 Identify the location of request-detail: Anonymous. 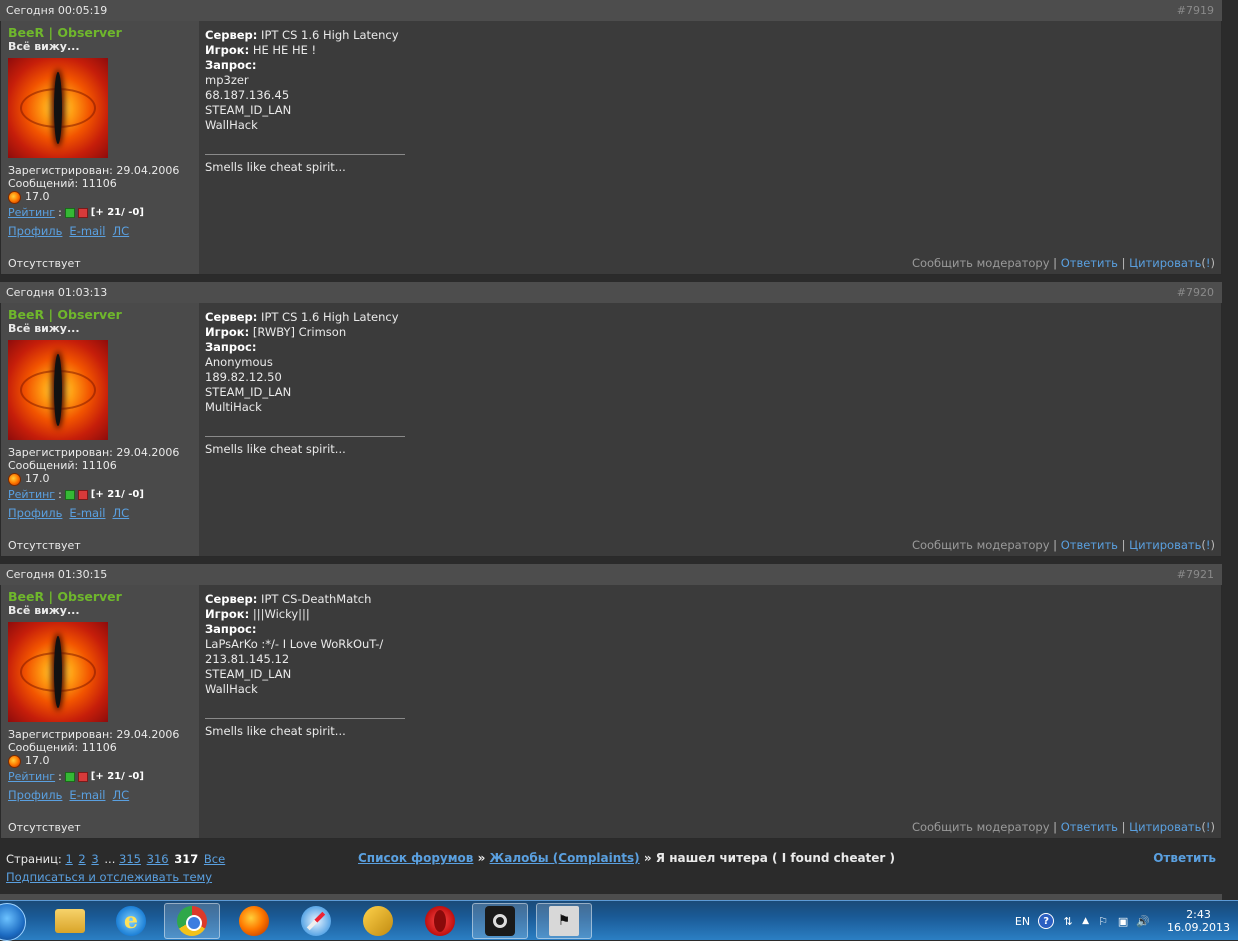
(239, 362).